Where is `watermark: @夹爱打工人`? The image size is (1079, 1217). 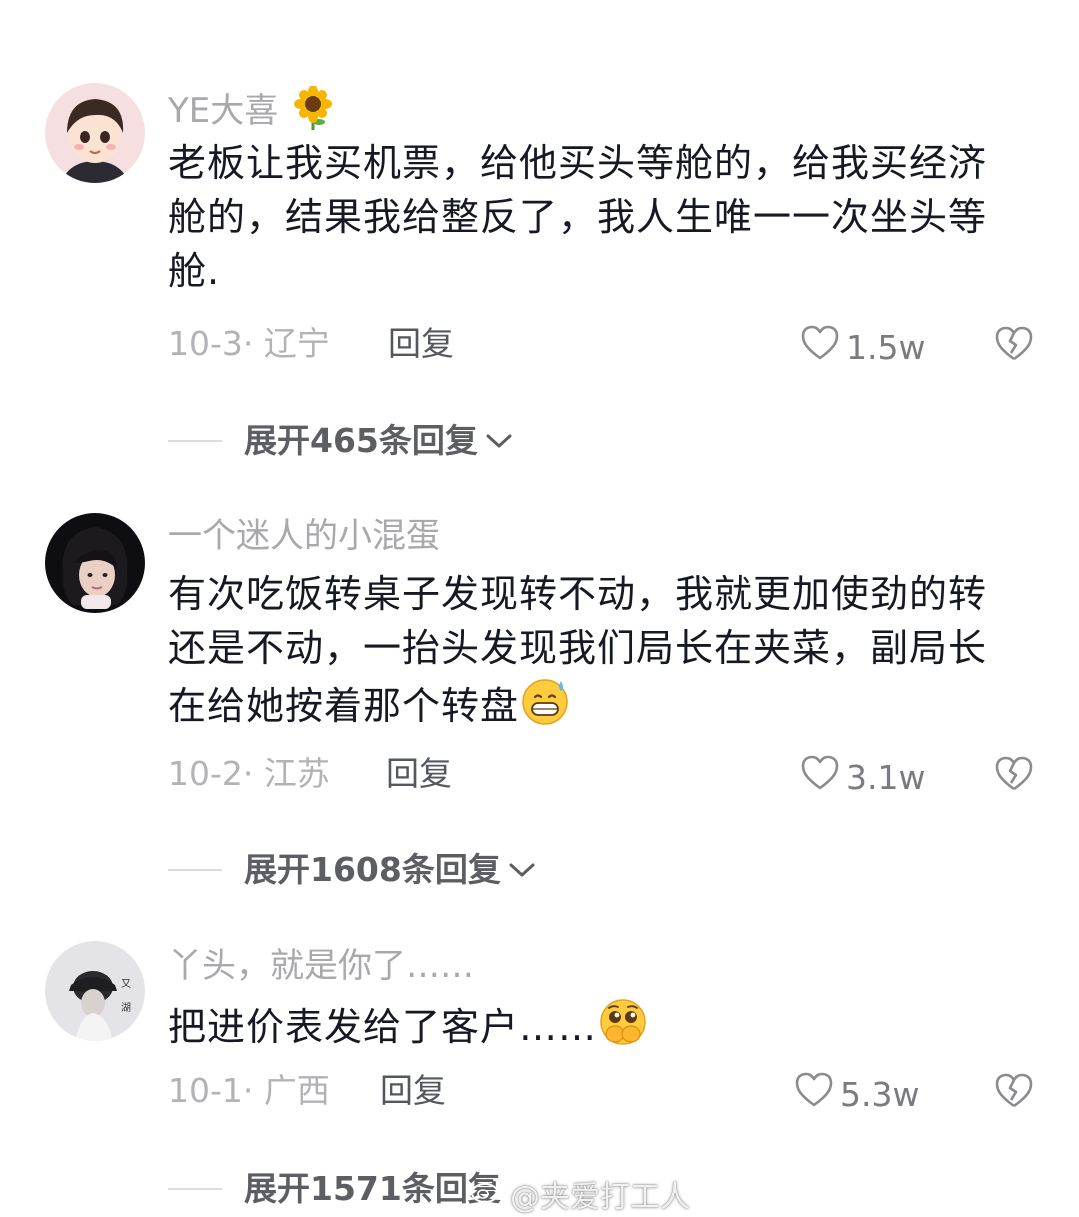
watermark: @夹爱打工人 is located at coordinates (580, 1194).